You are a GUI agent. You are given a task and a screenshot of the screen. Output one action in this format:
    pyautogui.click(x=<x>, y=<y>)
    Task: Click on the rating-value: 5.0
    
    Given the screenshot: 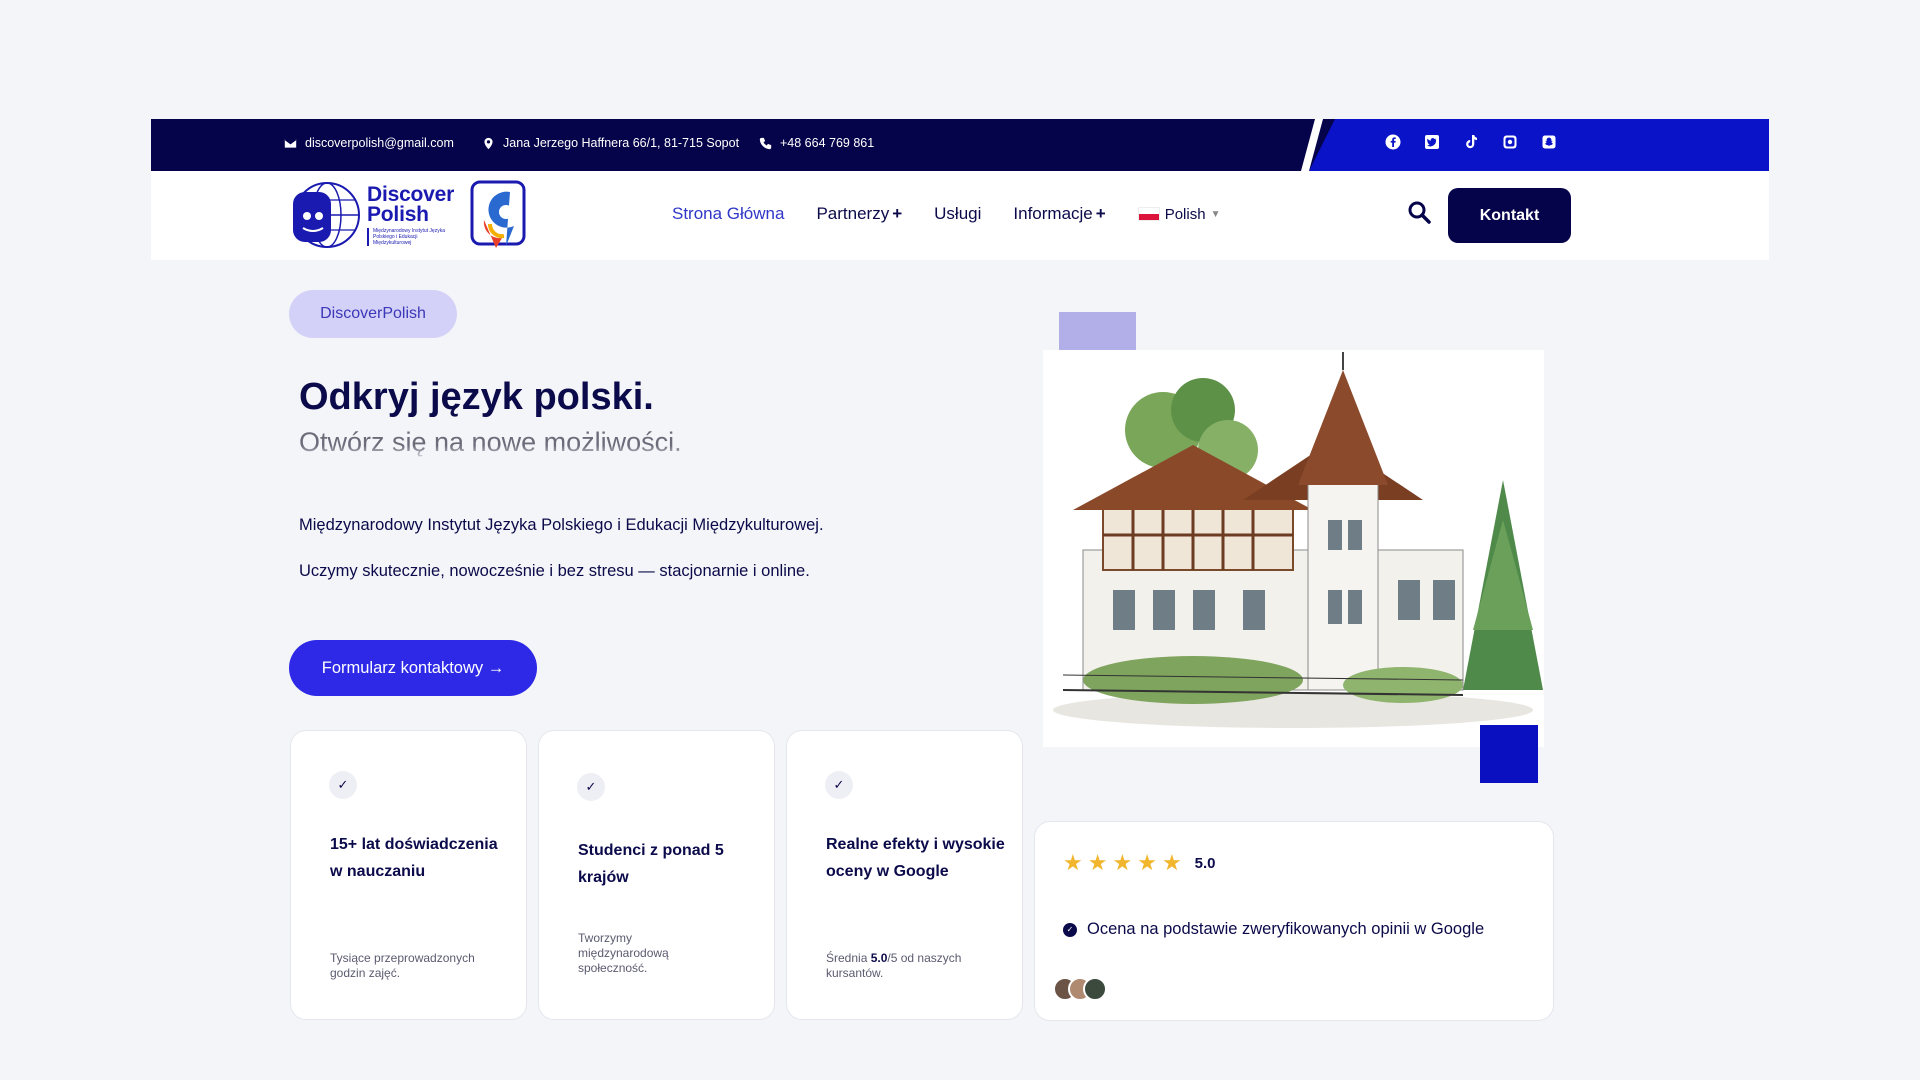 What is the action you would take?
    pyautogui.click(x=1205, y=863)
    